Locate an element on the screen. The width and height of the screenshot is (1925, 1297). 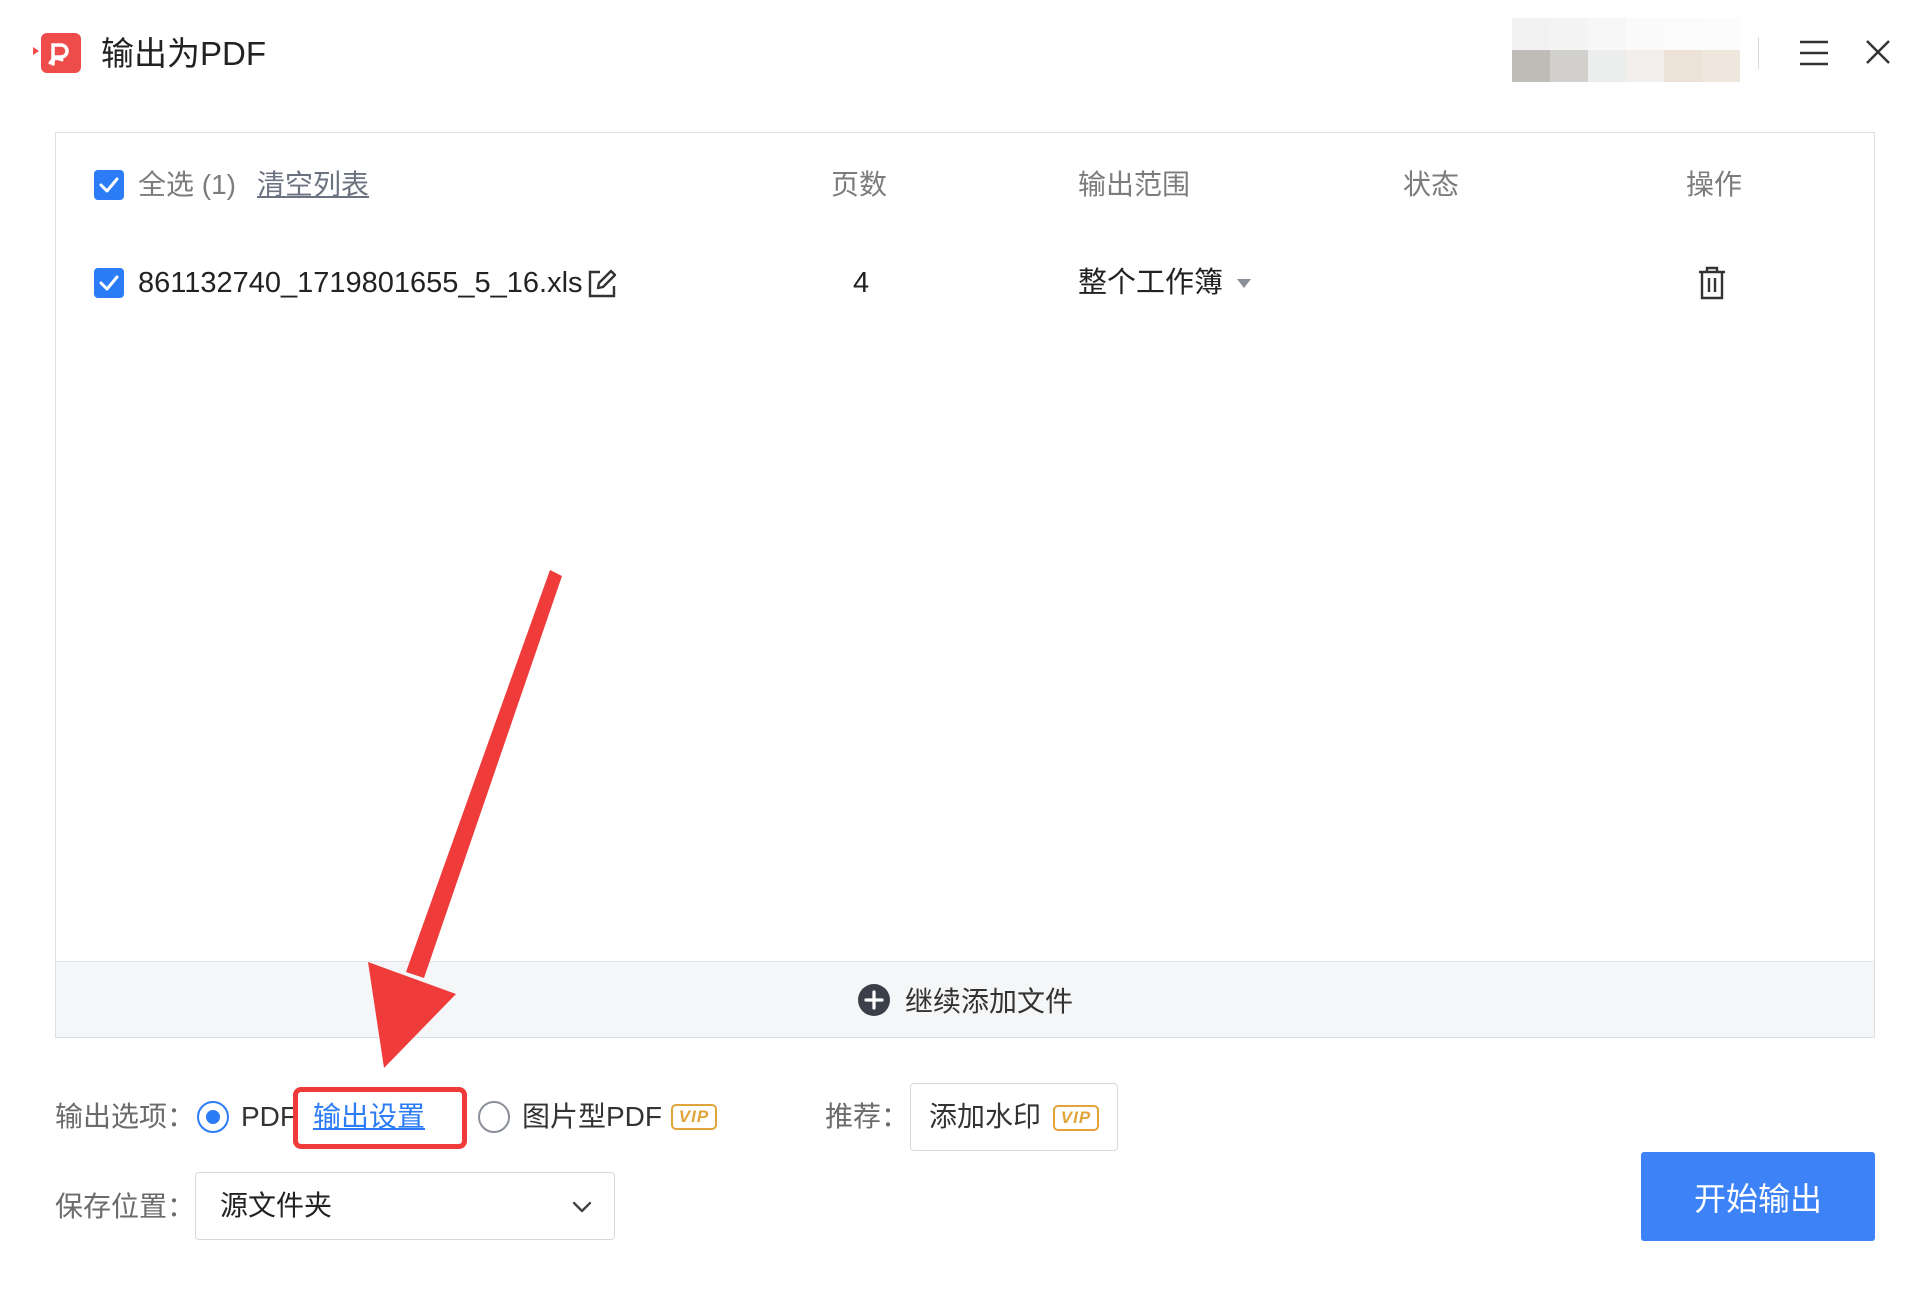
title-bar-divider is located at coordinates (1758, 53).